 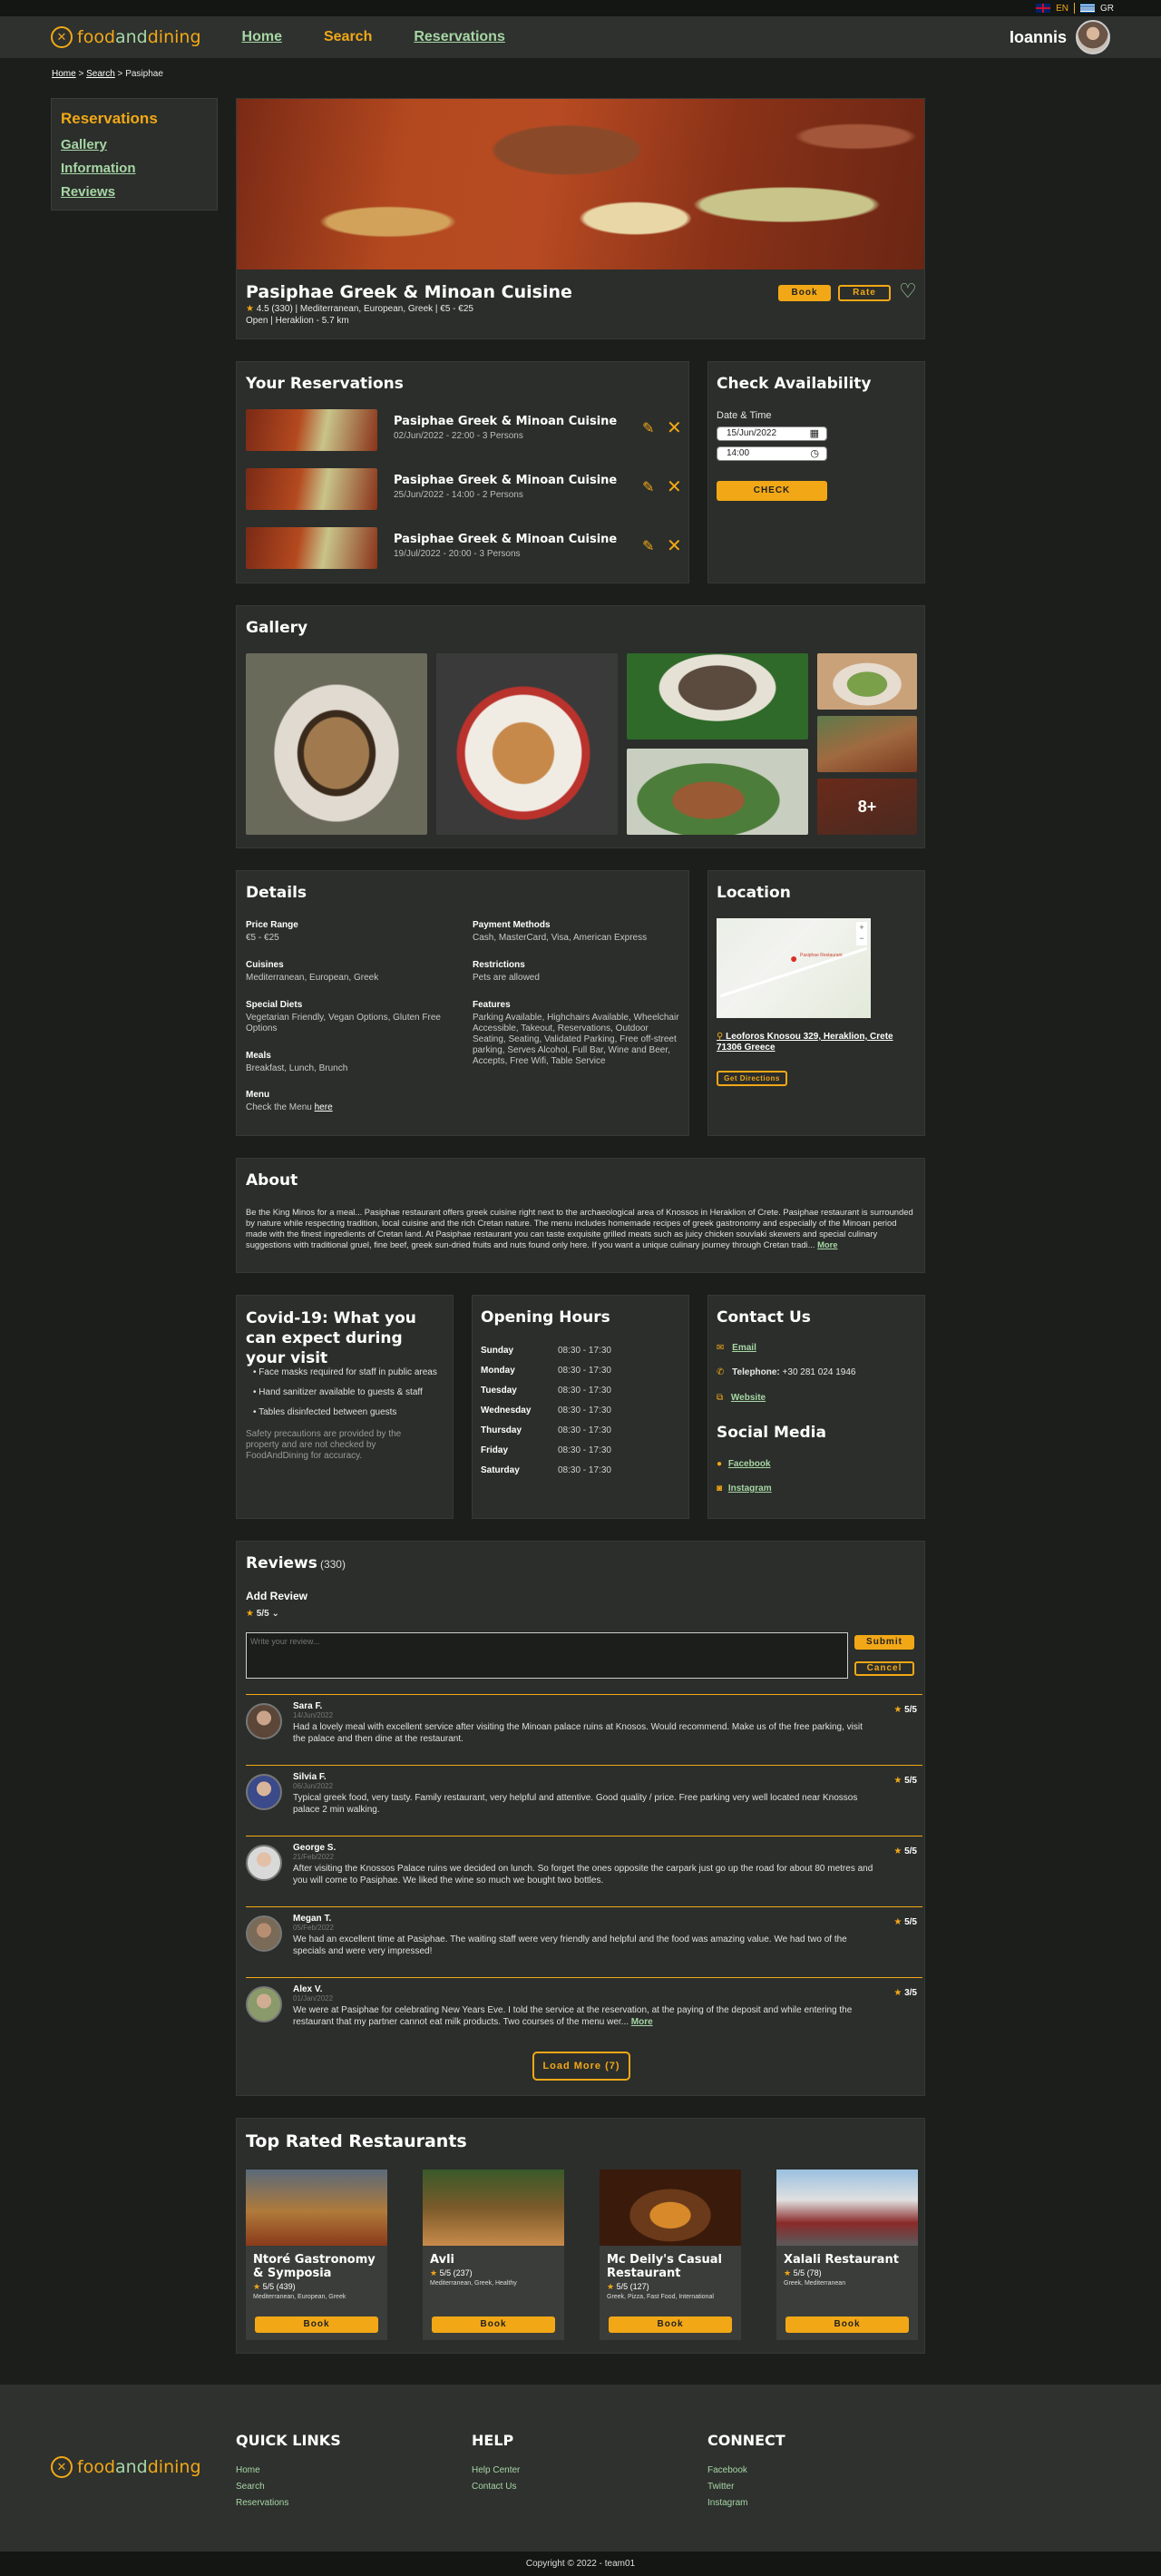 What do you see at coordinates (126, 2467) in the screenshot?
I see `footer-logo: ✕ foodanddining` at bounding box center [126, 2467].